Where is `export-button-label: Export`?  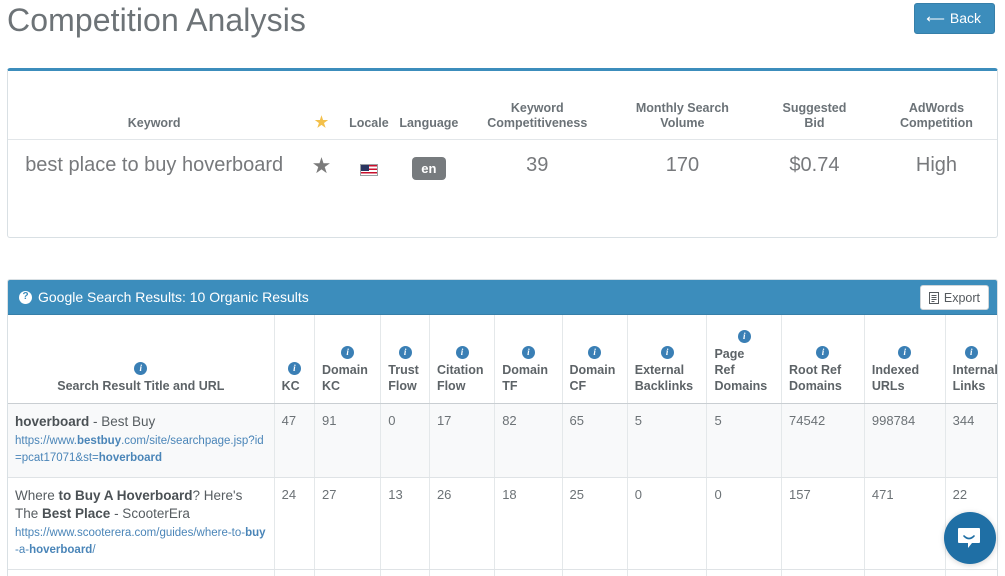 export-button-label: Export is located at coordinates (961, 297).